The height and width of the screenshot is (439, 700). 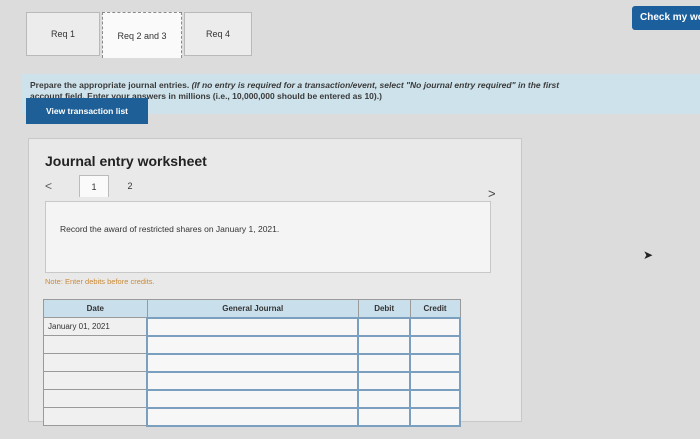 I want to click on column-header-debit: Debit, so click(x=384, y=308).